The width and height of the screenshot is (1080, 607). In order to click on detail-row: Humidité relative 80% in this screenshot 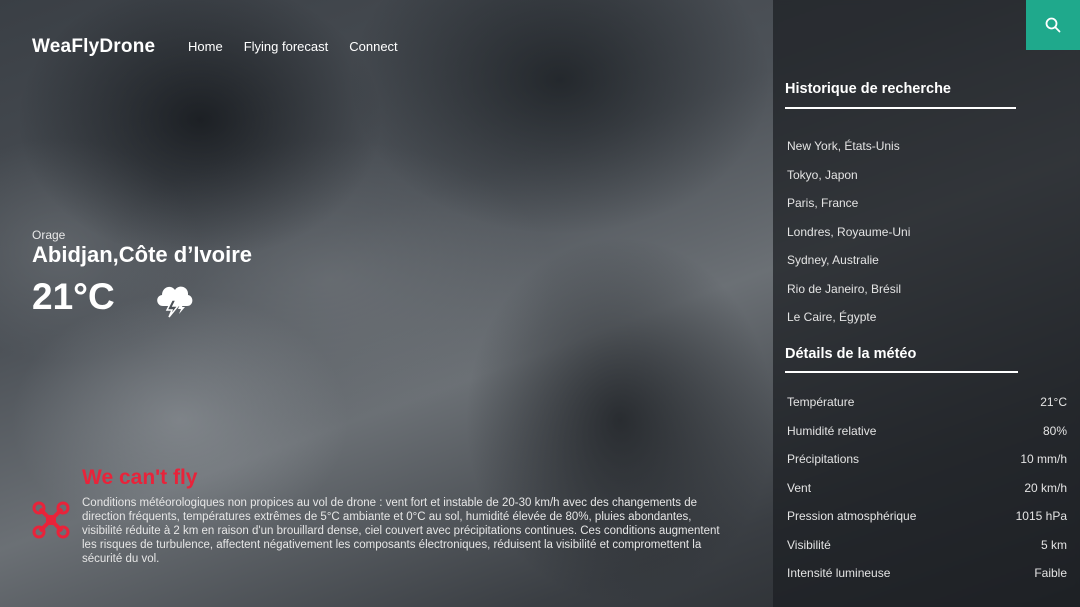, I will do `click(927, 435)`.